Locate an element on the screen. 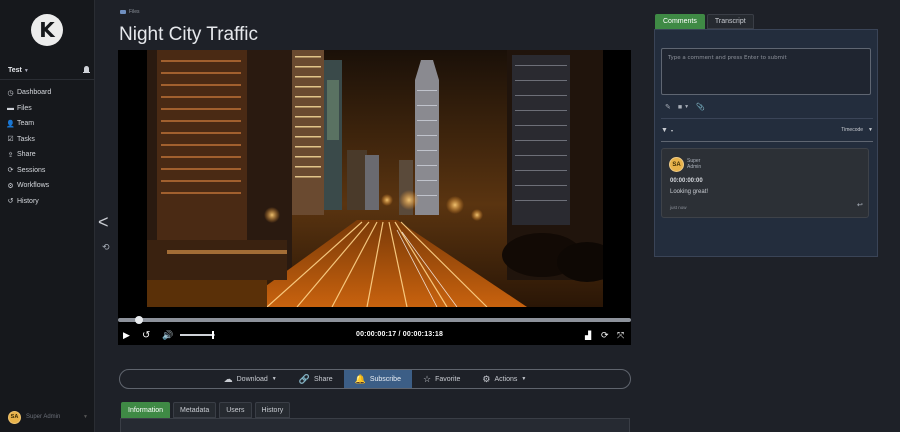 The height and width of the screenshot is (432, 900). video-progress-bar is located at coordinates (374, 320).